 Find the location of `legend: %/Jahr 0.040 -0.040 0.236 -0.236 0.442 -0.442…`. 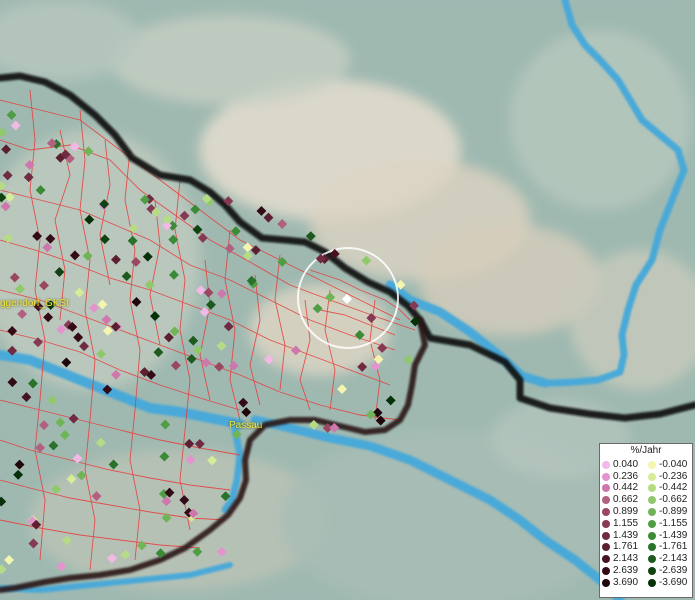

legend: %/Jahr 0.040 -0.040 0.236 -0.236 0.442 -0.442… is located at coordinates (646, 520).